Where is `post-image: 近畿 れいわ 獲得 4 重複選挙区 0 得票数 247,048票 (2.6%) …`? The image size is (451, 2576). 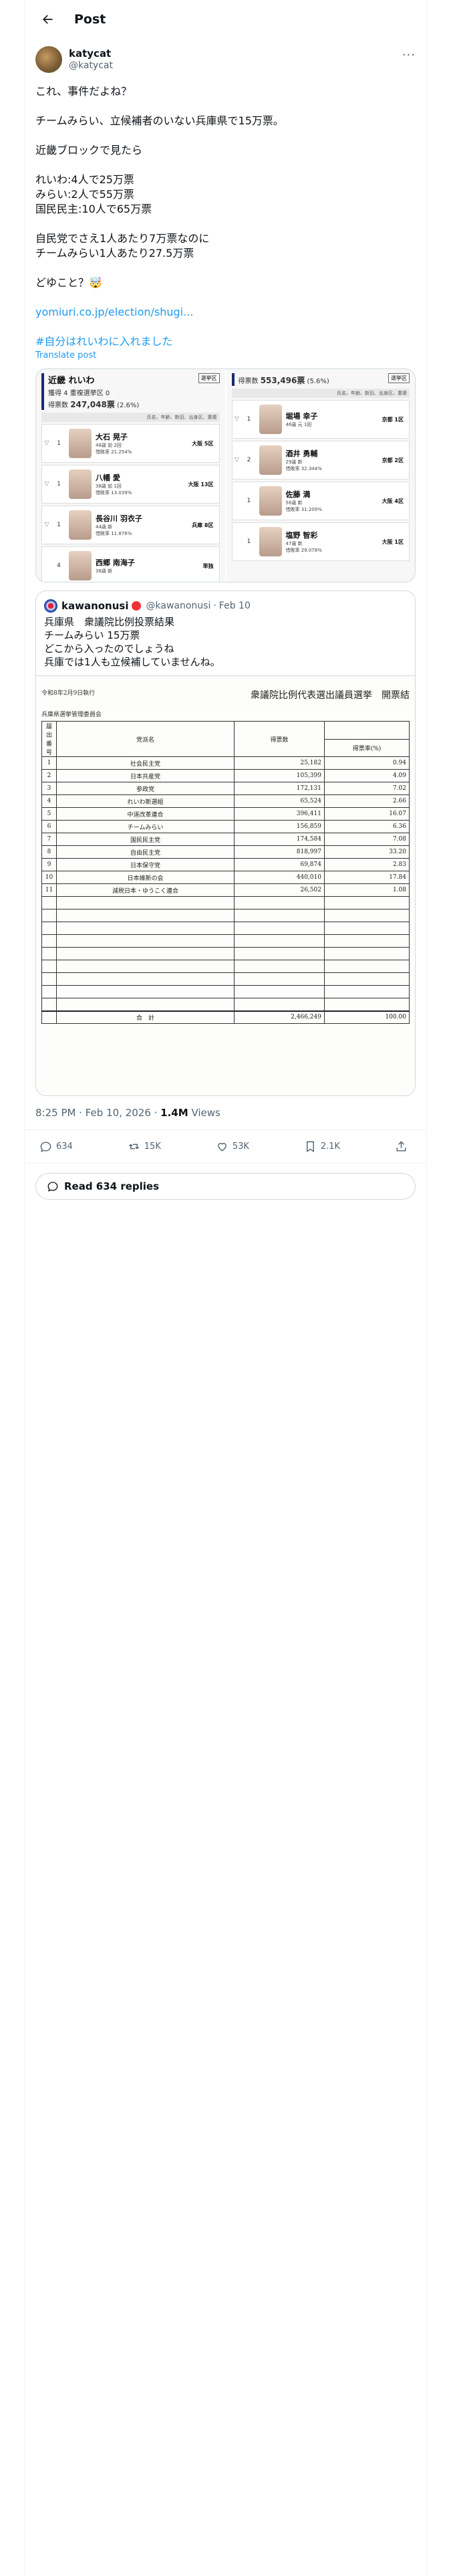 post-image: 近畿 れいわ 獲得 4 重複選挙区 0 得票数 247,048票 (2.6%) … is located at coordinates (225, 475).